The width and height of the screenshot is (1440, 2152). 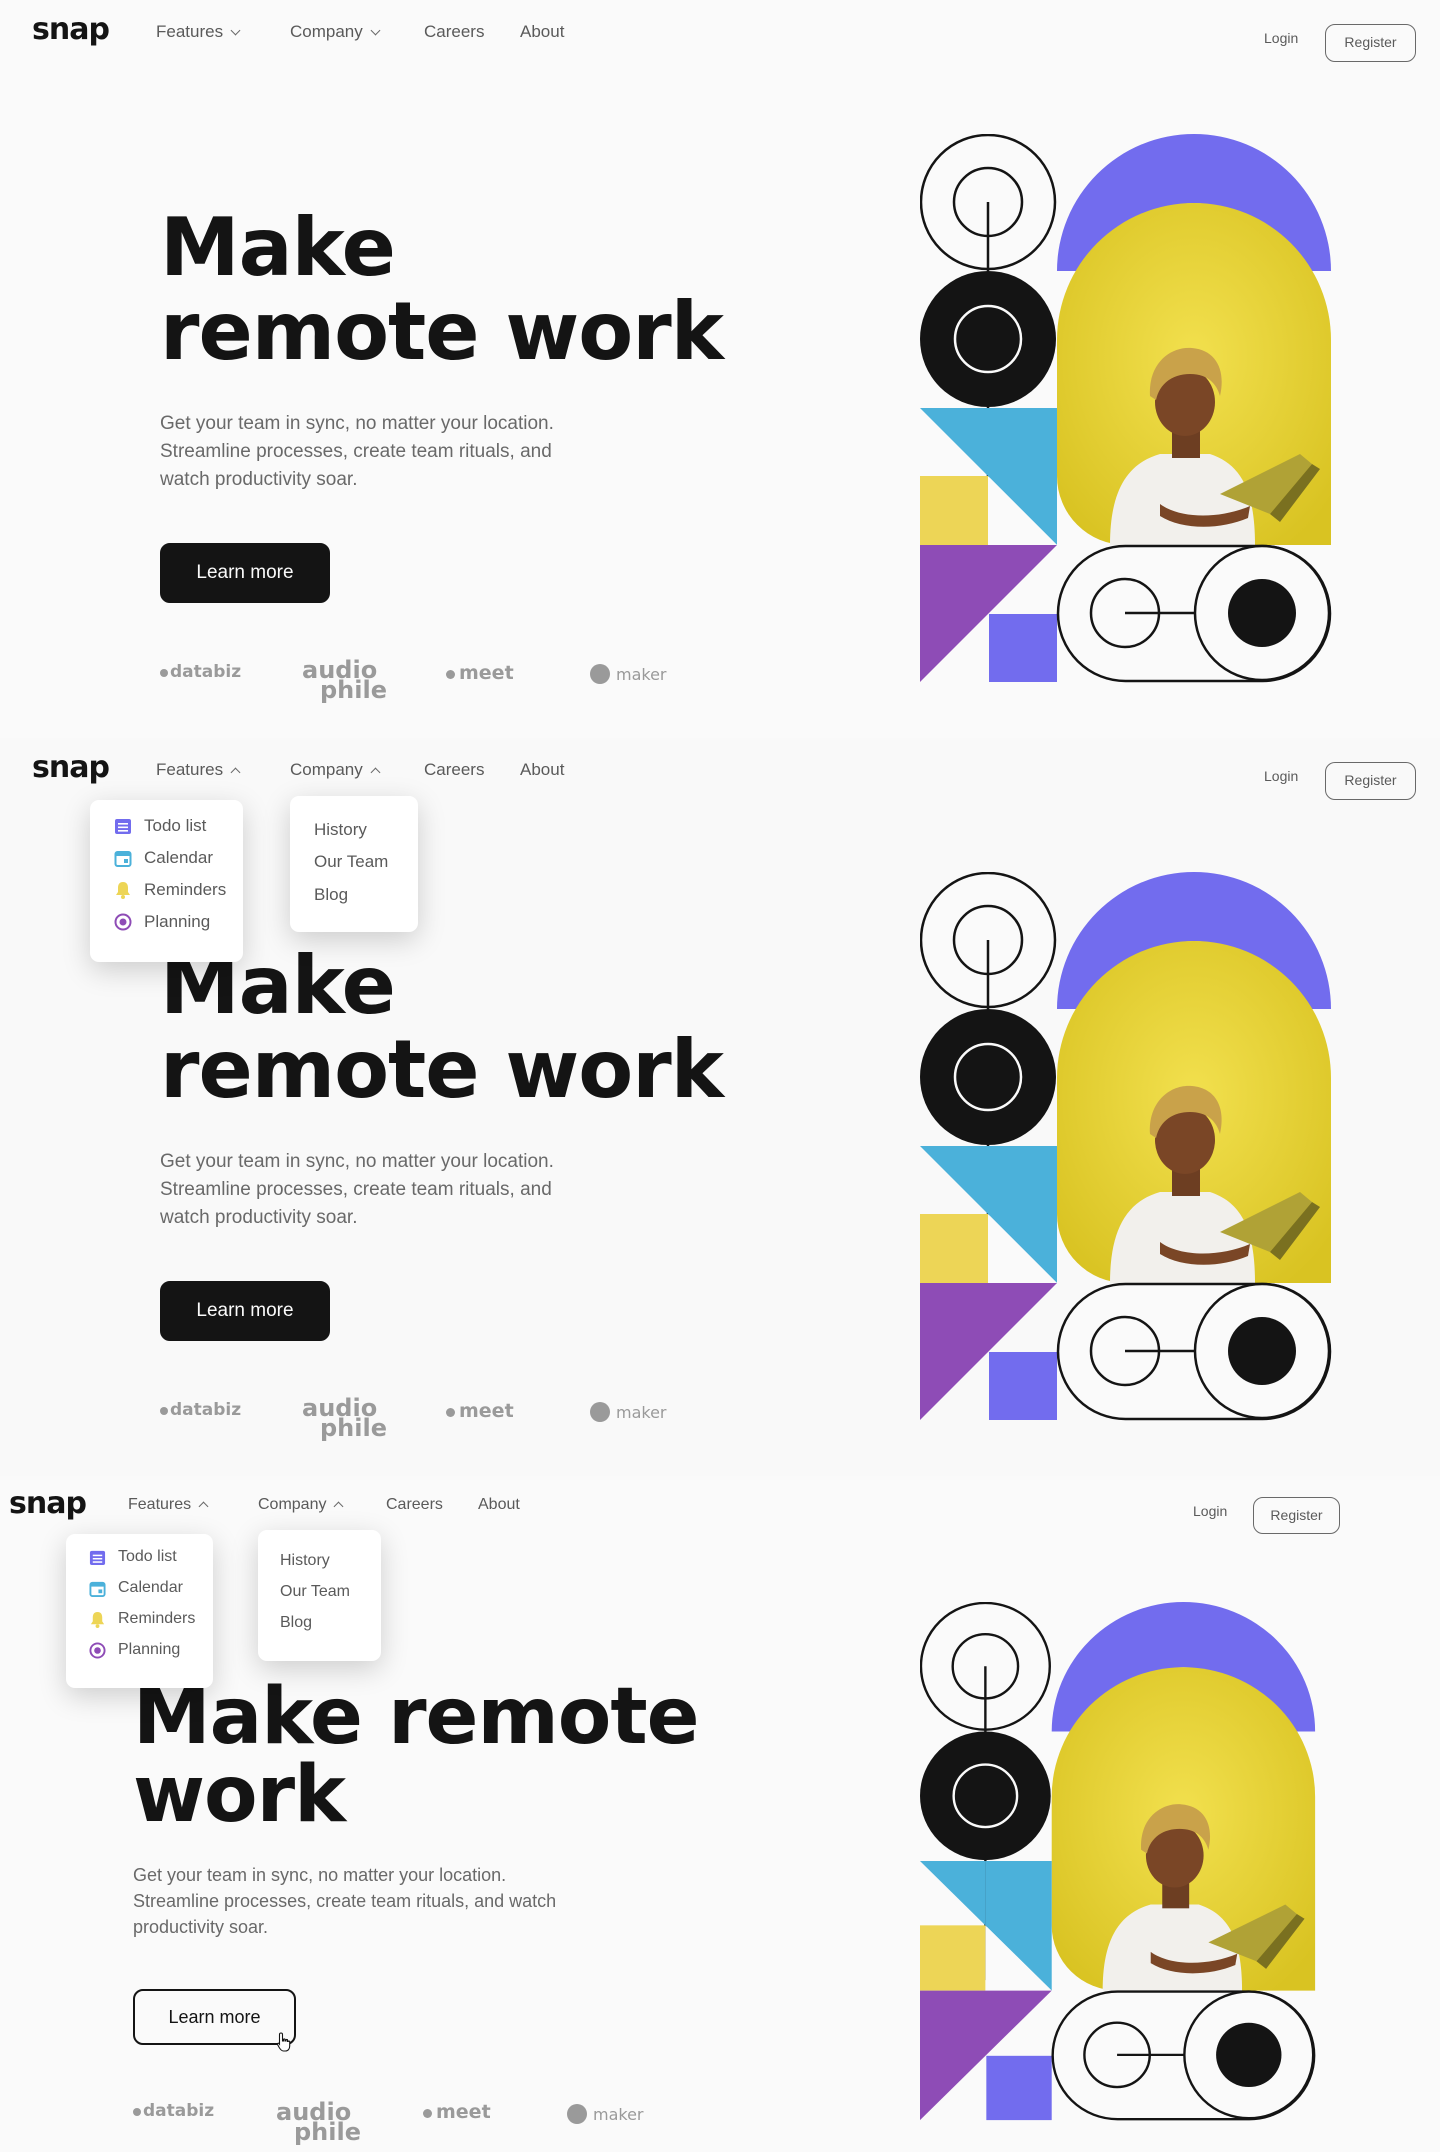 I want to click on menu-item-label: Reminders, so click(x=185, y=889).